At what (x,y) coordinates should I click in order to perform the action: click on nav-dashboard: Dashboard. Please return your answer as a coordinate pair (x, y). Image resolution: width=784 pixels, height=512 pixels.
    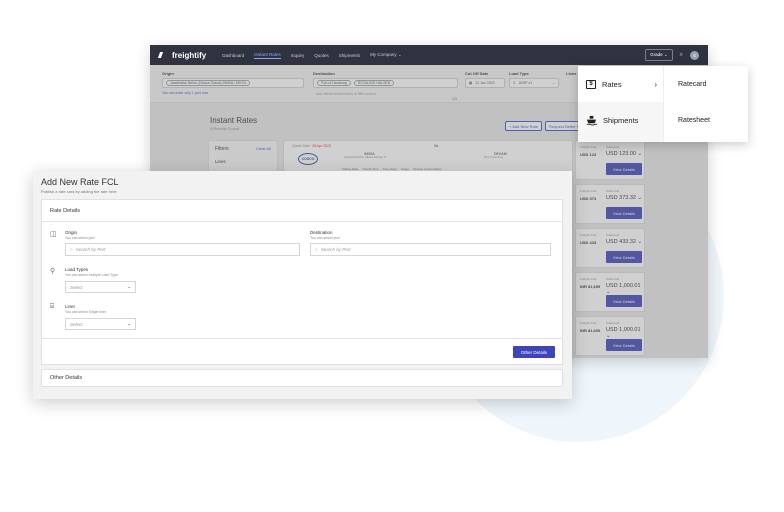
    Looking at the image, I should click on (233, 55).